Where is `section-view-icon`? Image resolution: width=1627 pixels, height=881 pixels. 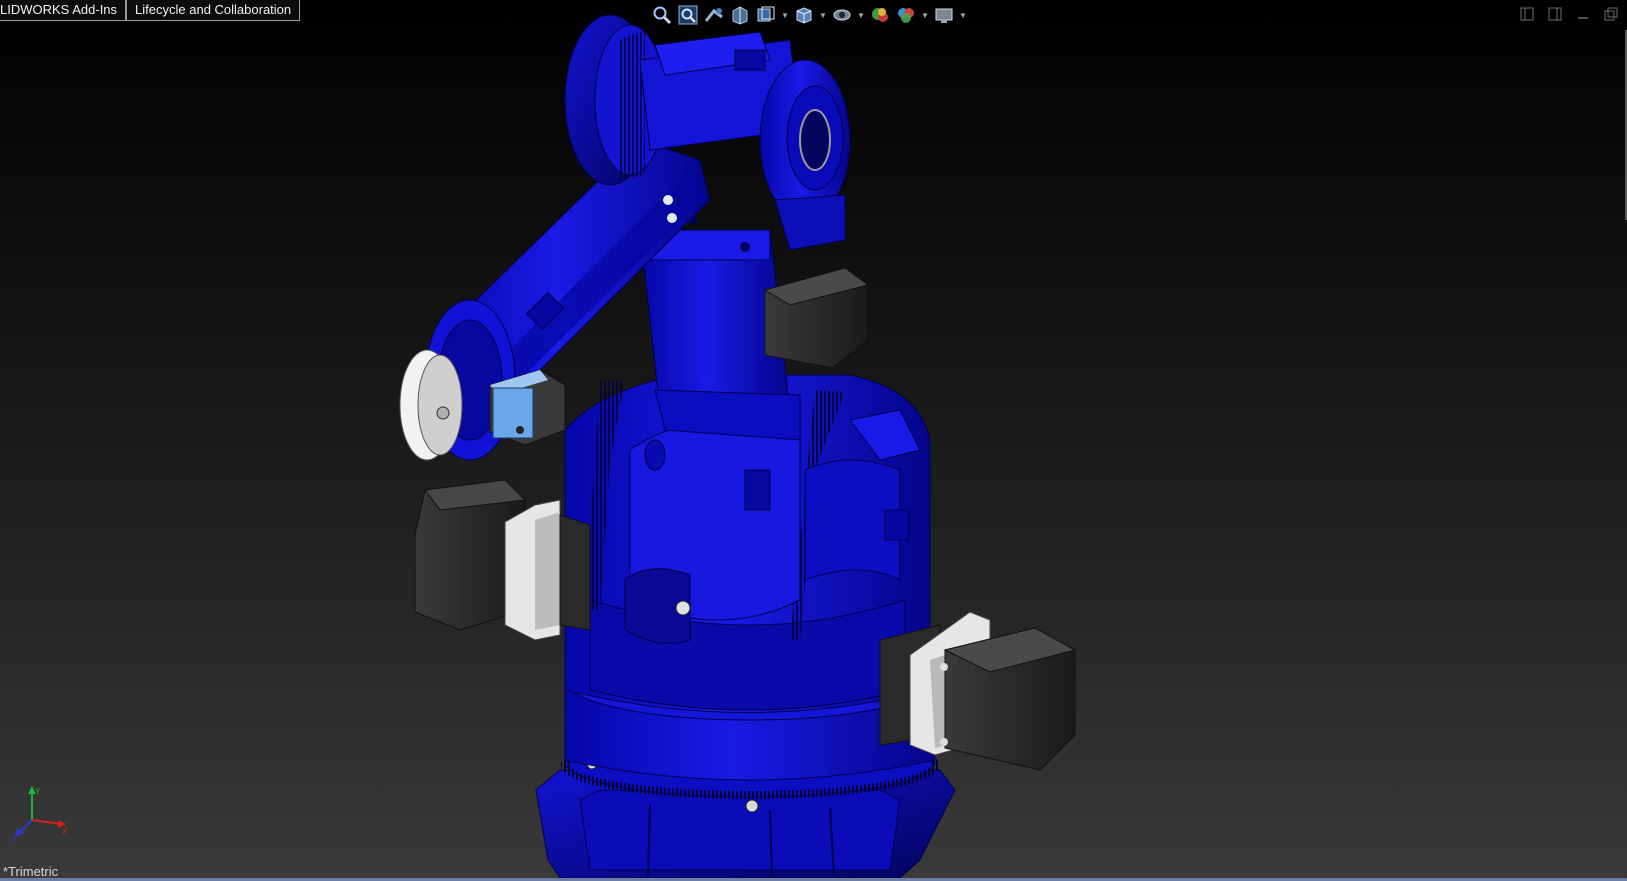
section-view-icon is located at coordinates (740, 15).